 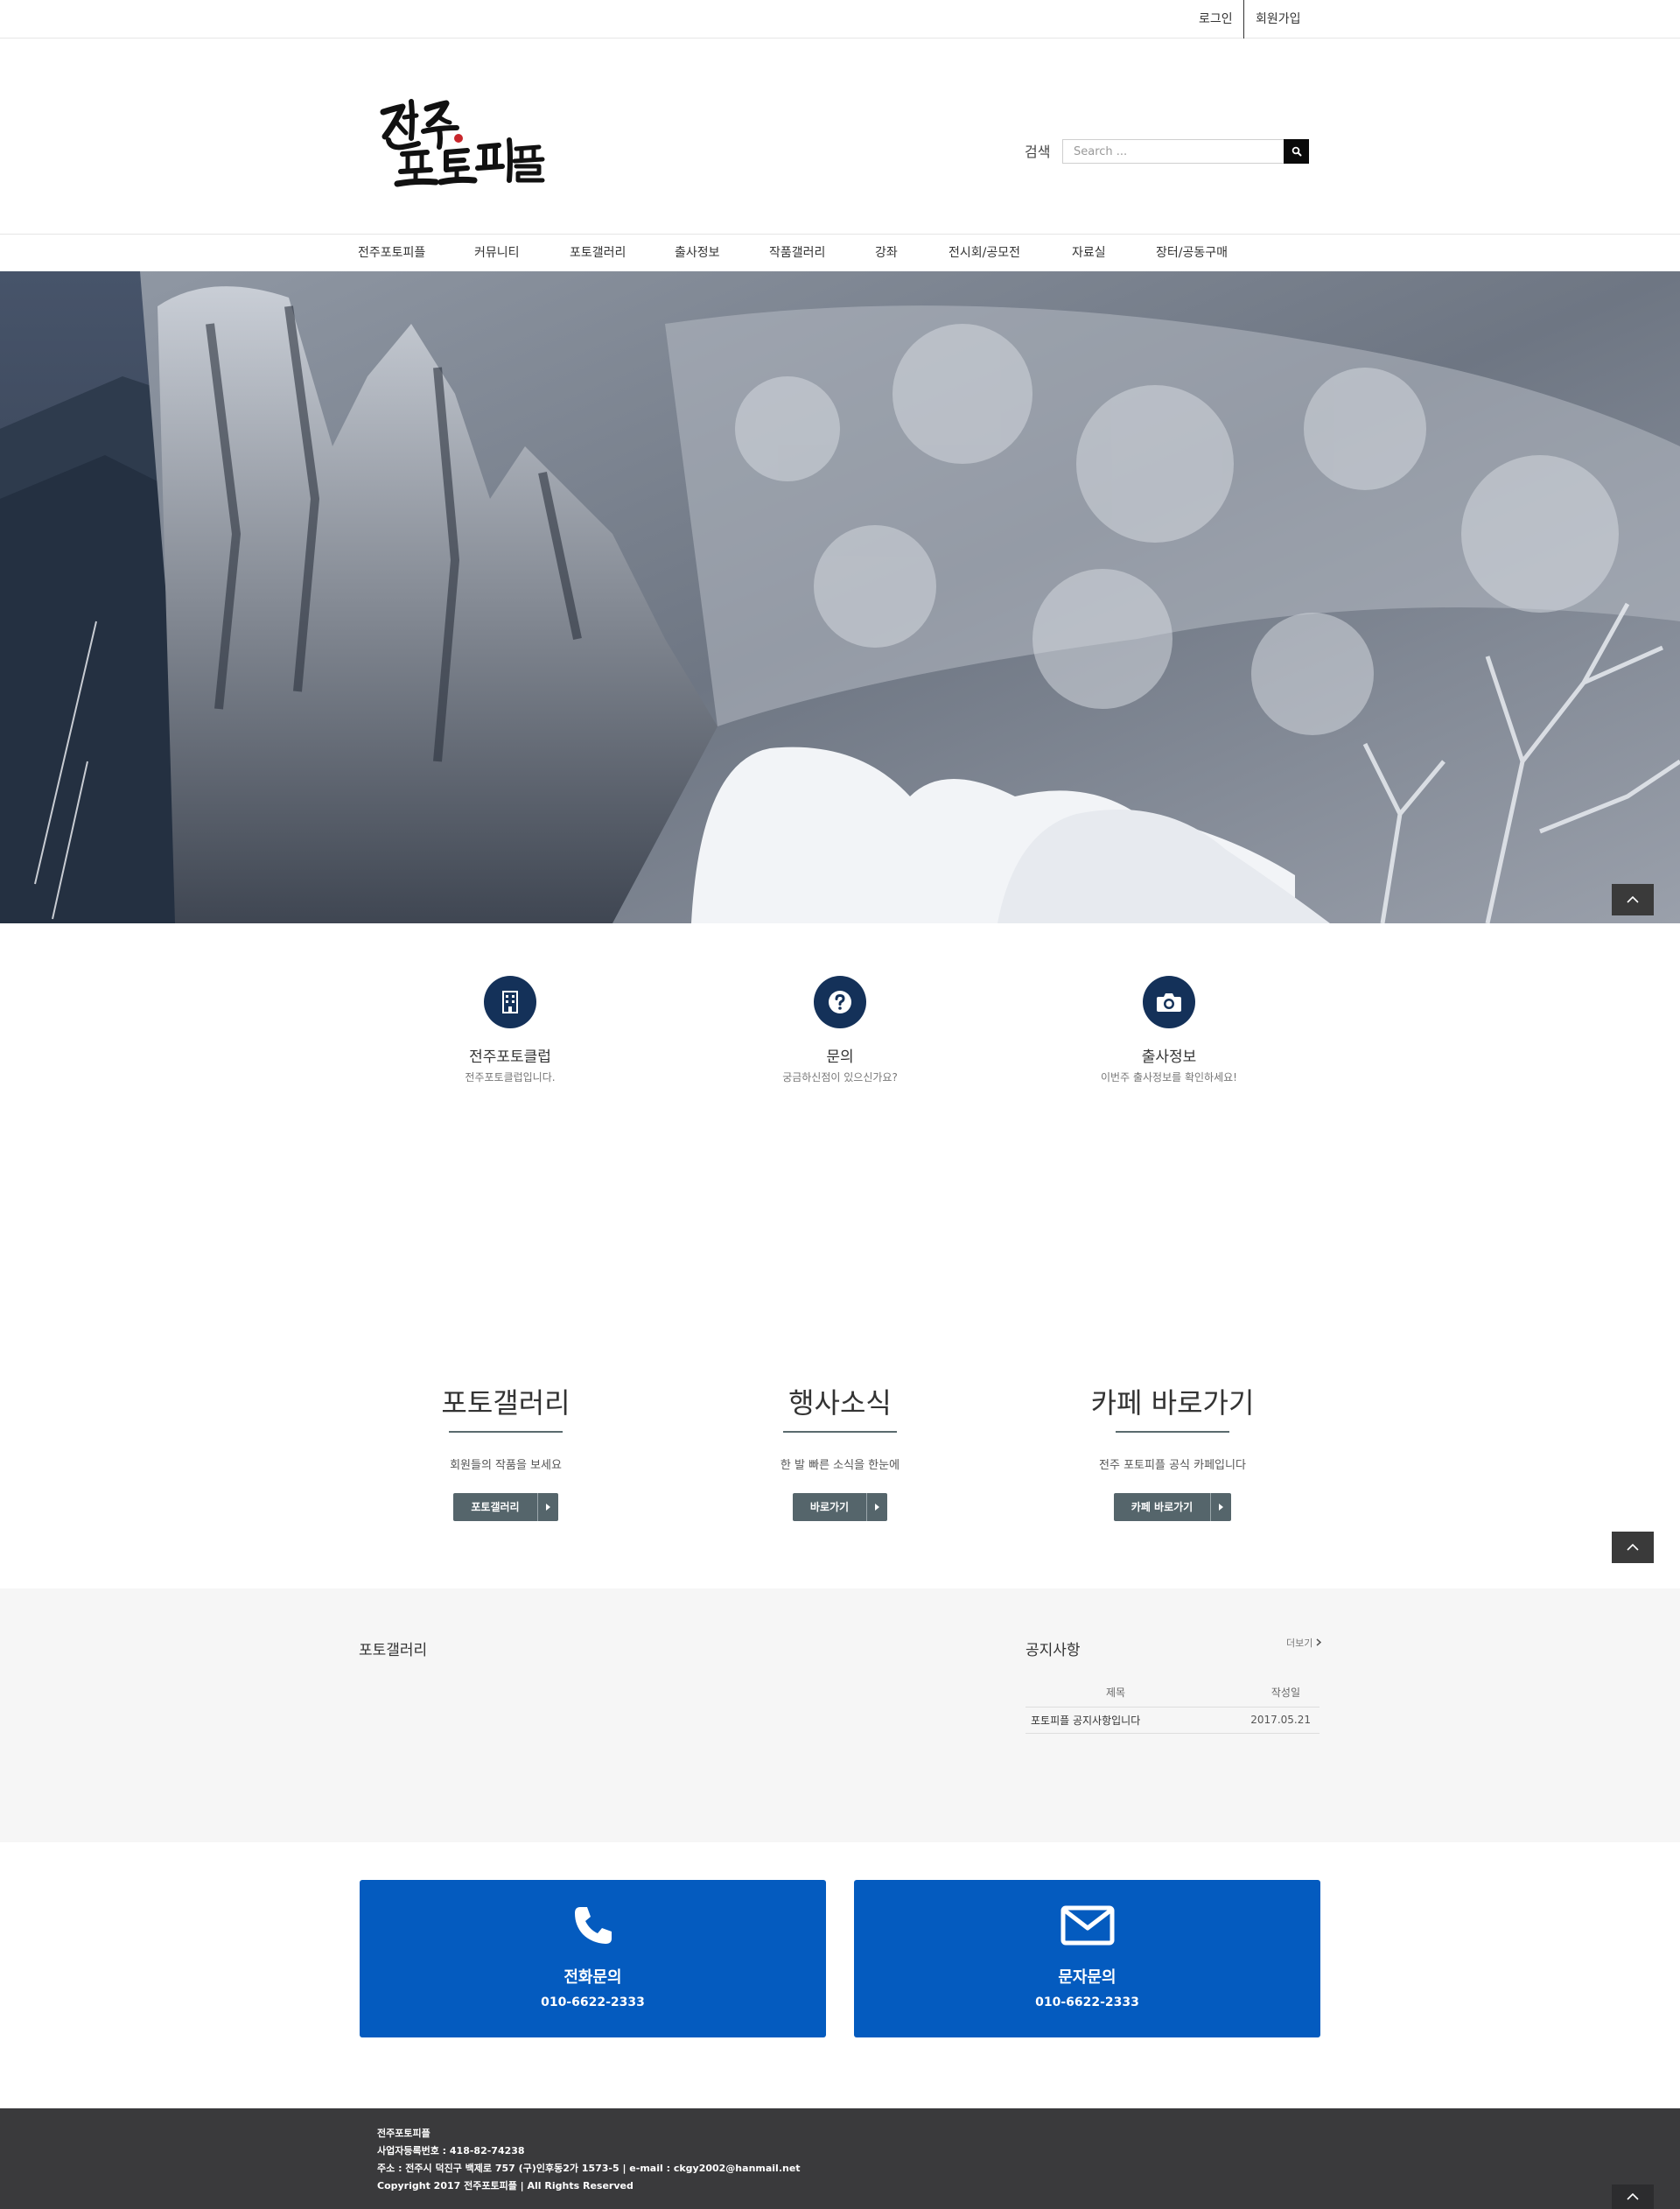 I want to click on promo-subtitle: 전주 포토피플 공식 카페입니다, so click(x=1172, y=1465).